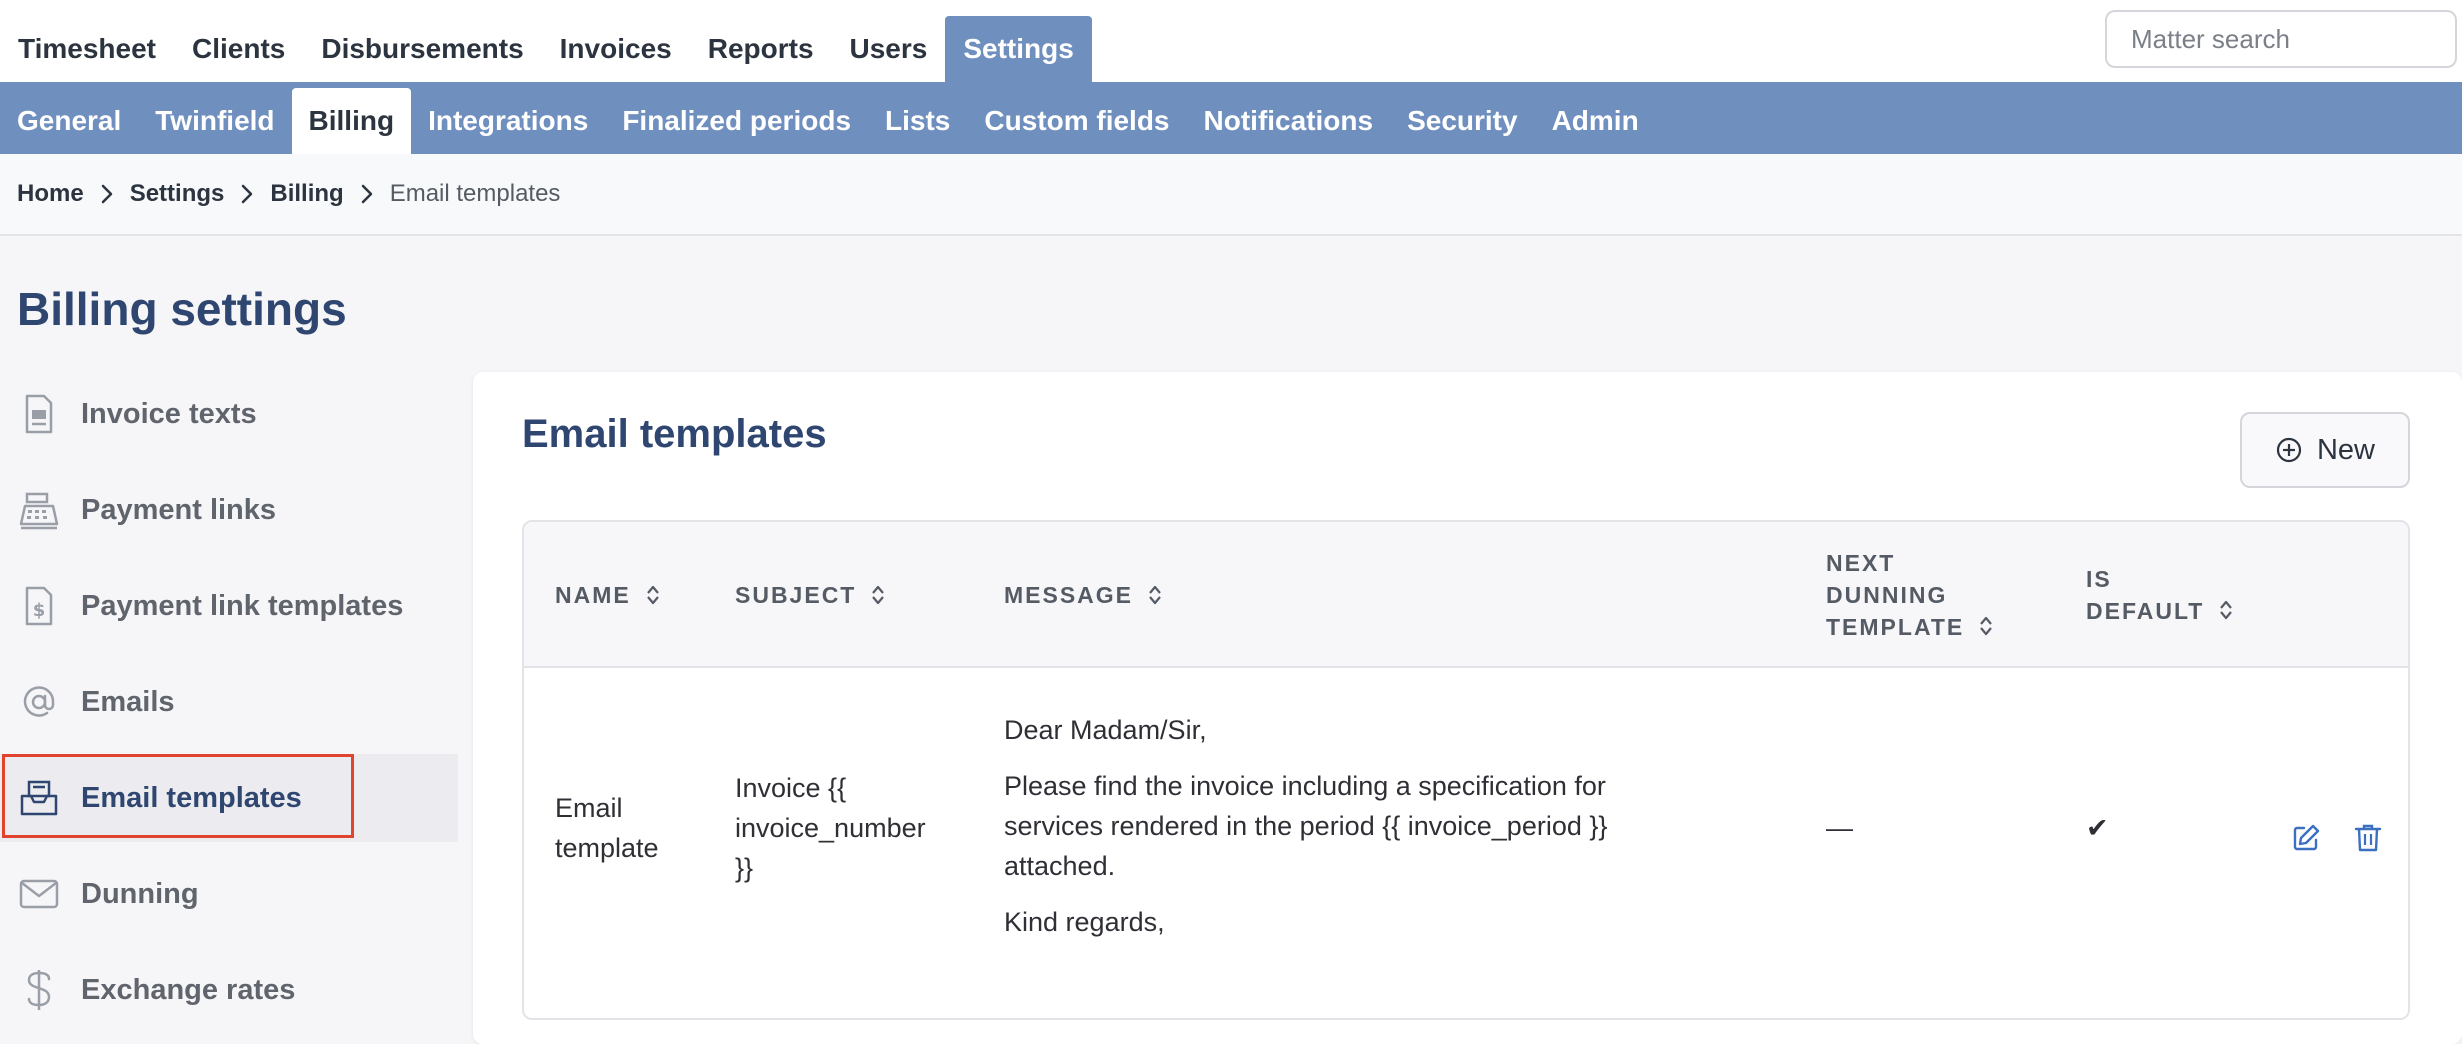 This screenshot has height=1044, width=2462. I want to click on tab-reports: Reports, so click(761, 49).